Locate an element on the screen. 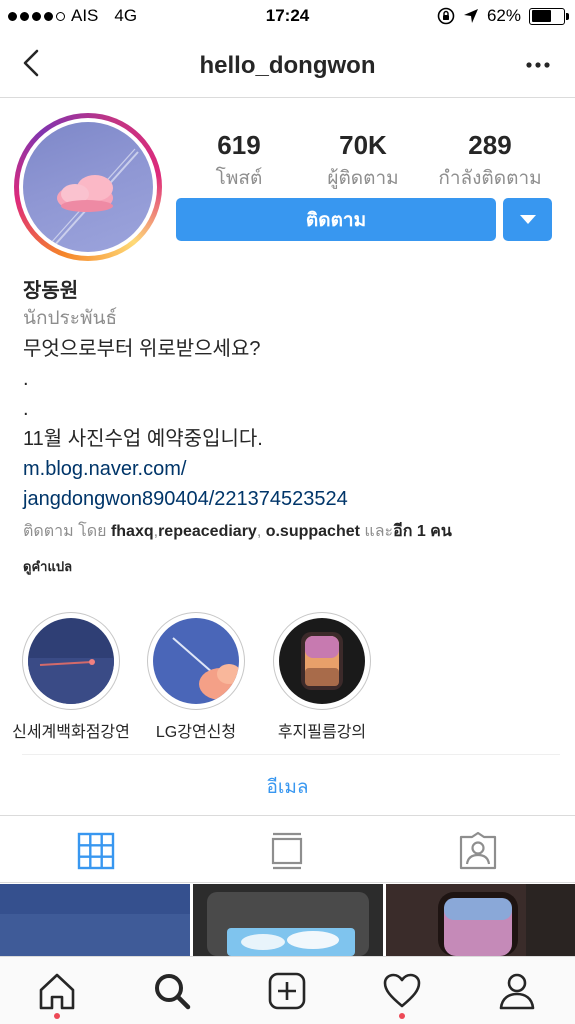 The image size is (575, 1024). profile-category: นักประพันธ์ is located at coordinates (70, 318).